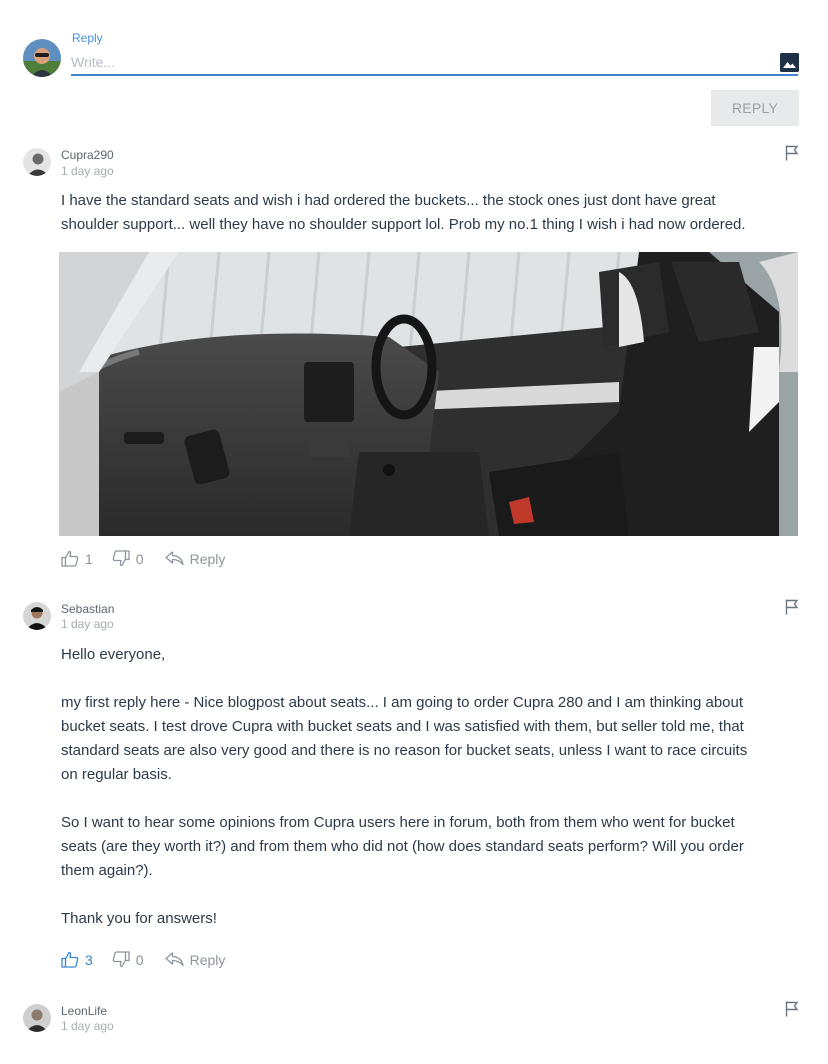 This screenshot has height=1064, width=828. I want to click on upvote-button: 3, so click(77, 959).